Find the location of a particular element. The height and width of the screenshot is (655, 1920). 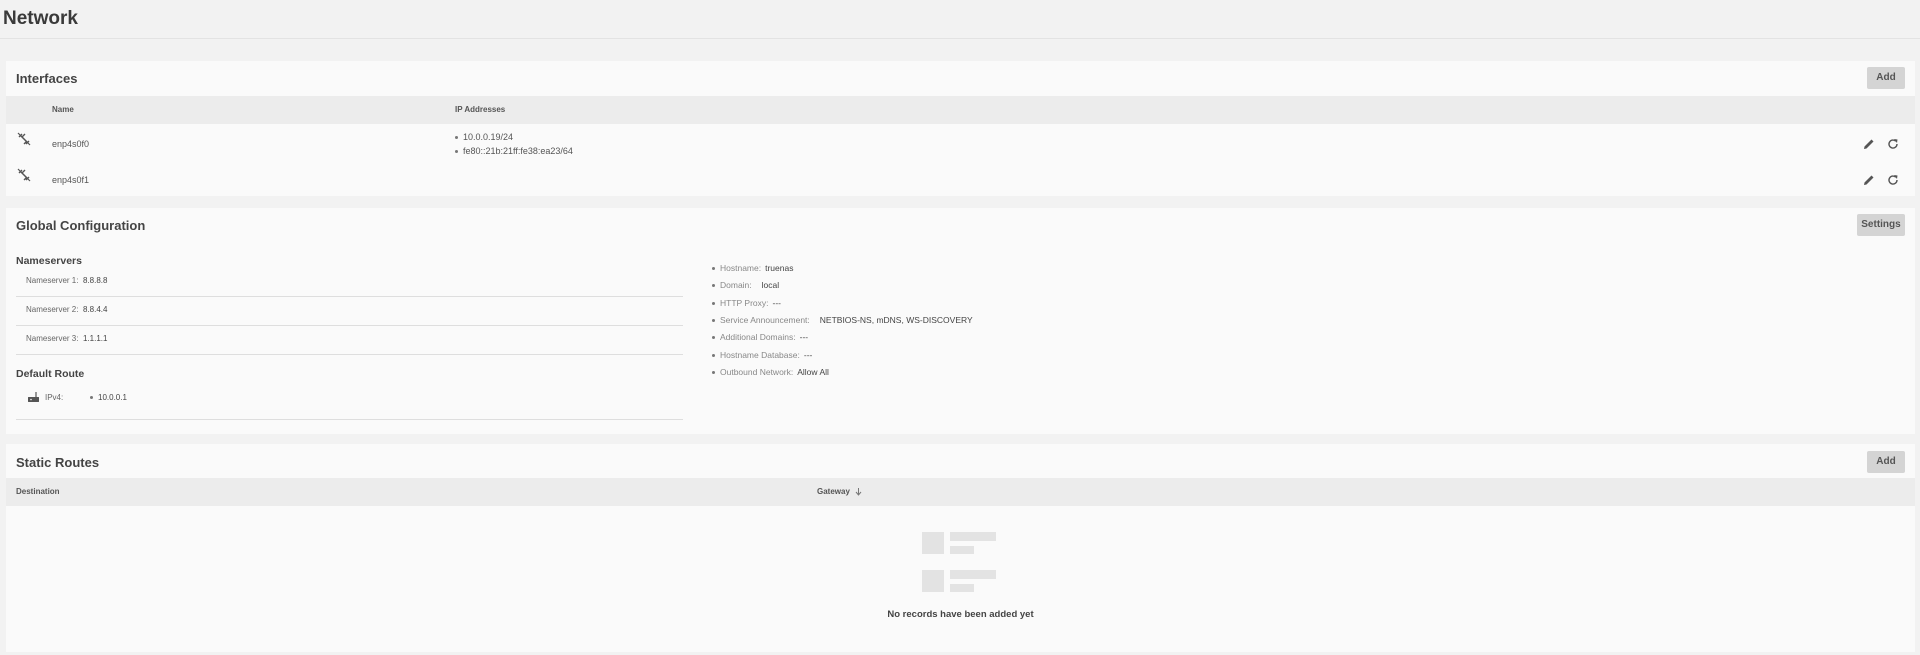

nameserver-value: 8.8.4.4 is located at coordinates (95, 309).